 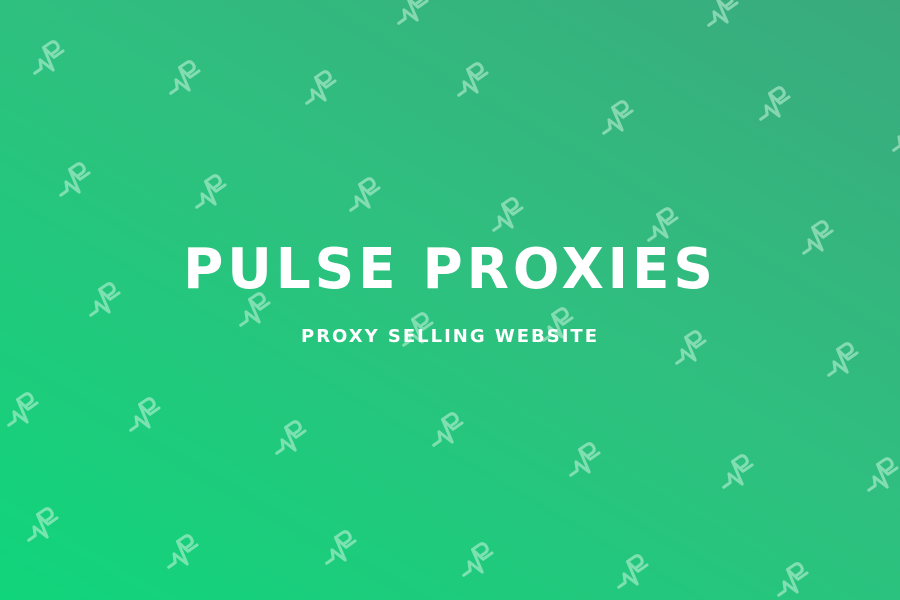 What do you see at coordinates (450, 336) in the screenshot?
I see `brand-subtitle: PROXY SELLING WEBSITE` at bounding box center [450, 336].